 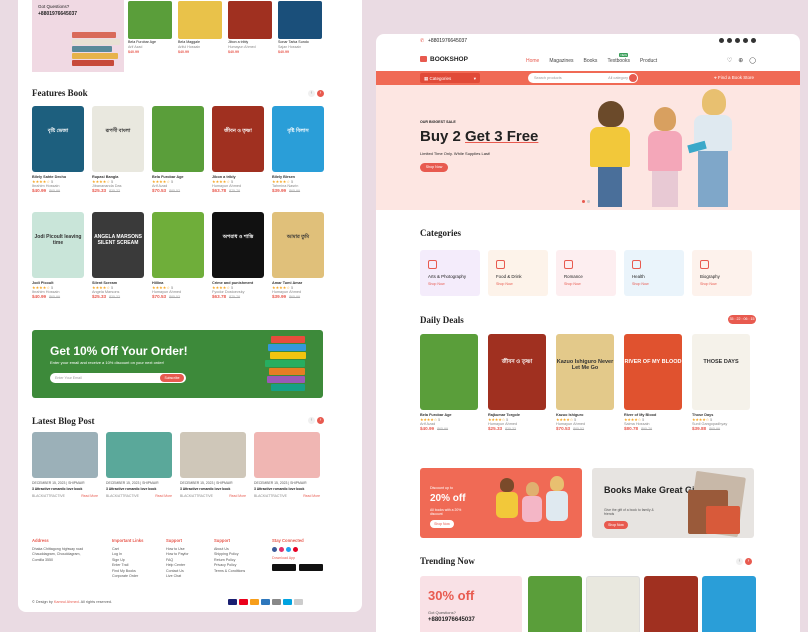 What do you see at coordinates (740, 60) in the screenshot?
I see `cart-icon: ⊕` at bounding box center [740, 60].